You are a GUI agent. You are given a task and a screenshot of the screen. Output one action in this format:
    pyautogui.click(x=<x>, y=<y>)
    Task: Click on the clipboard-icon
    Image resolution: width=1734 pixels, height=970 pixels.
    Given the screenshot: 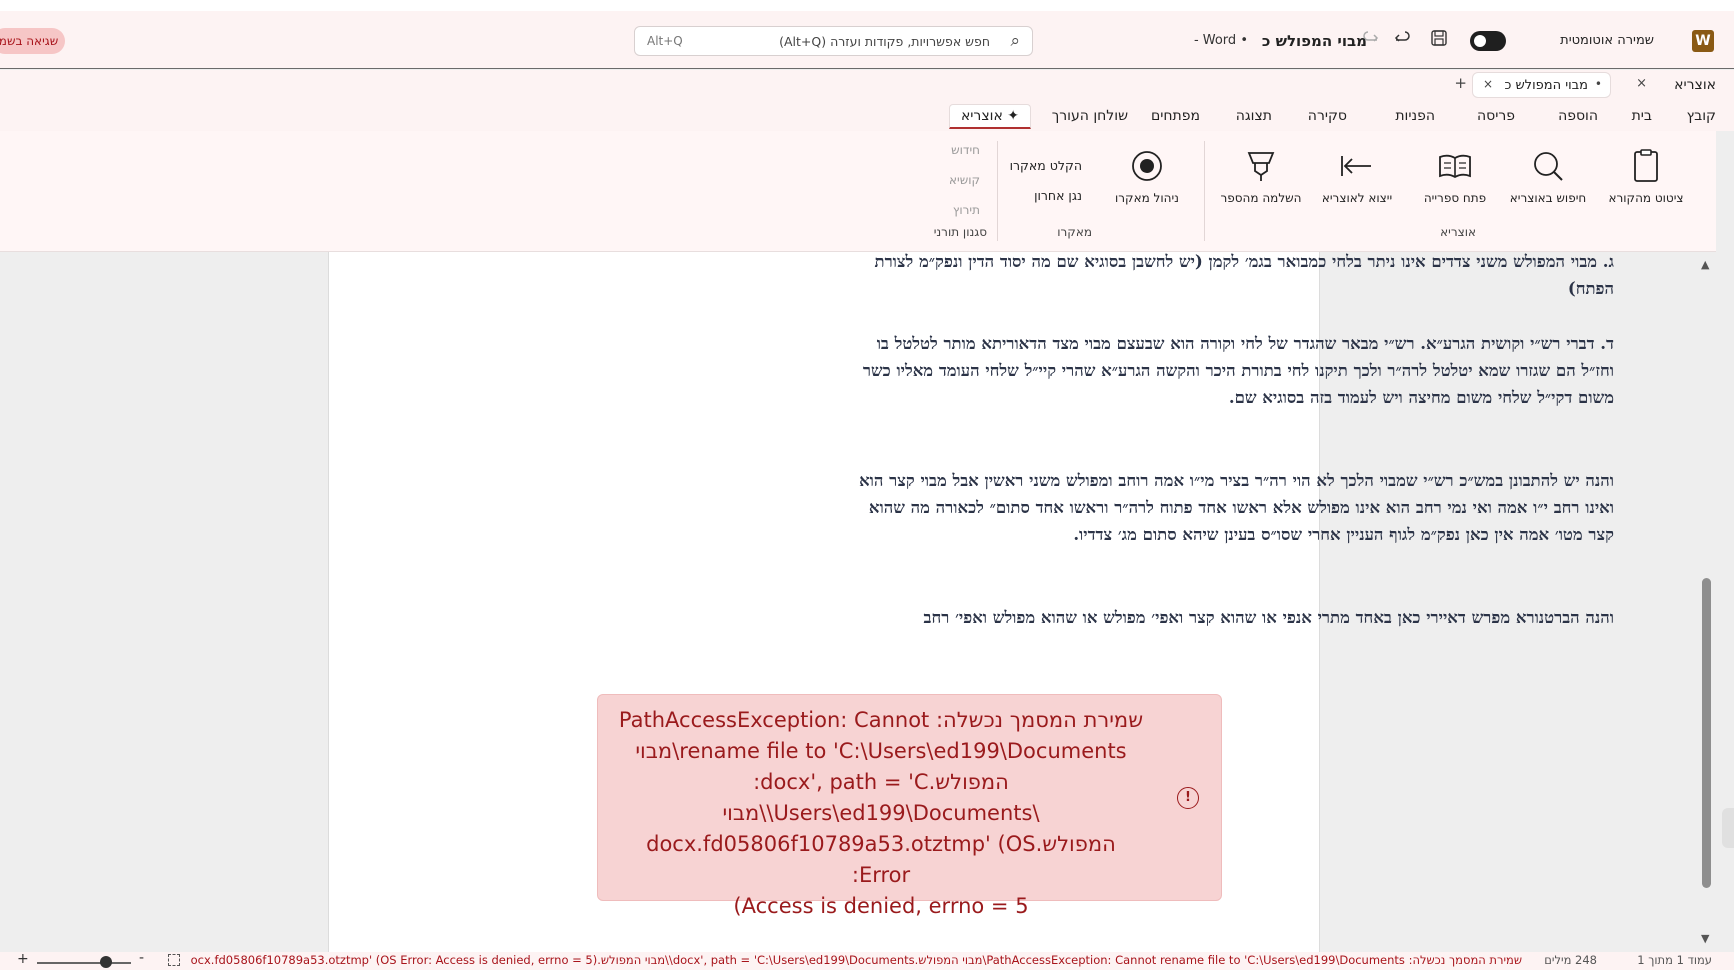 What is the action you would take?
    pyautogui.click(x=1646, y=168)
    